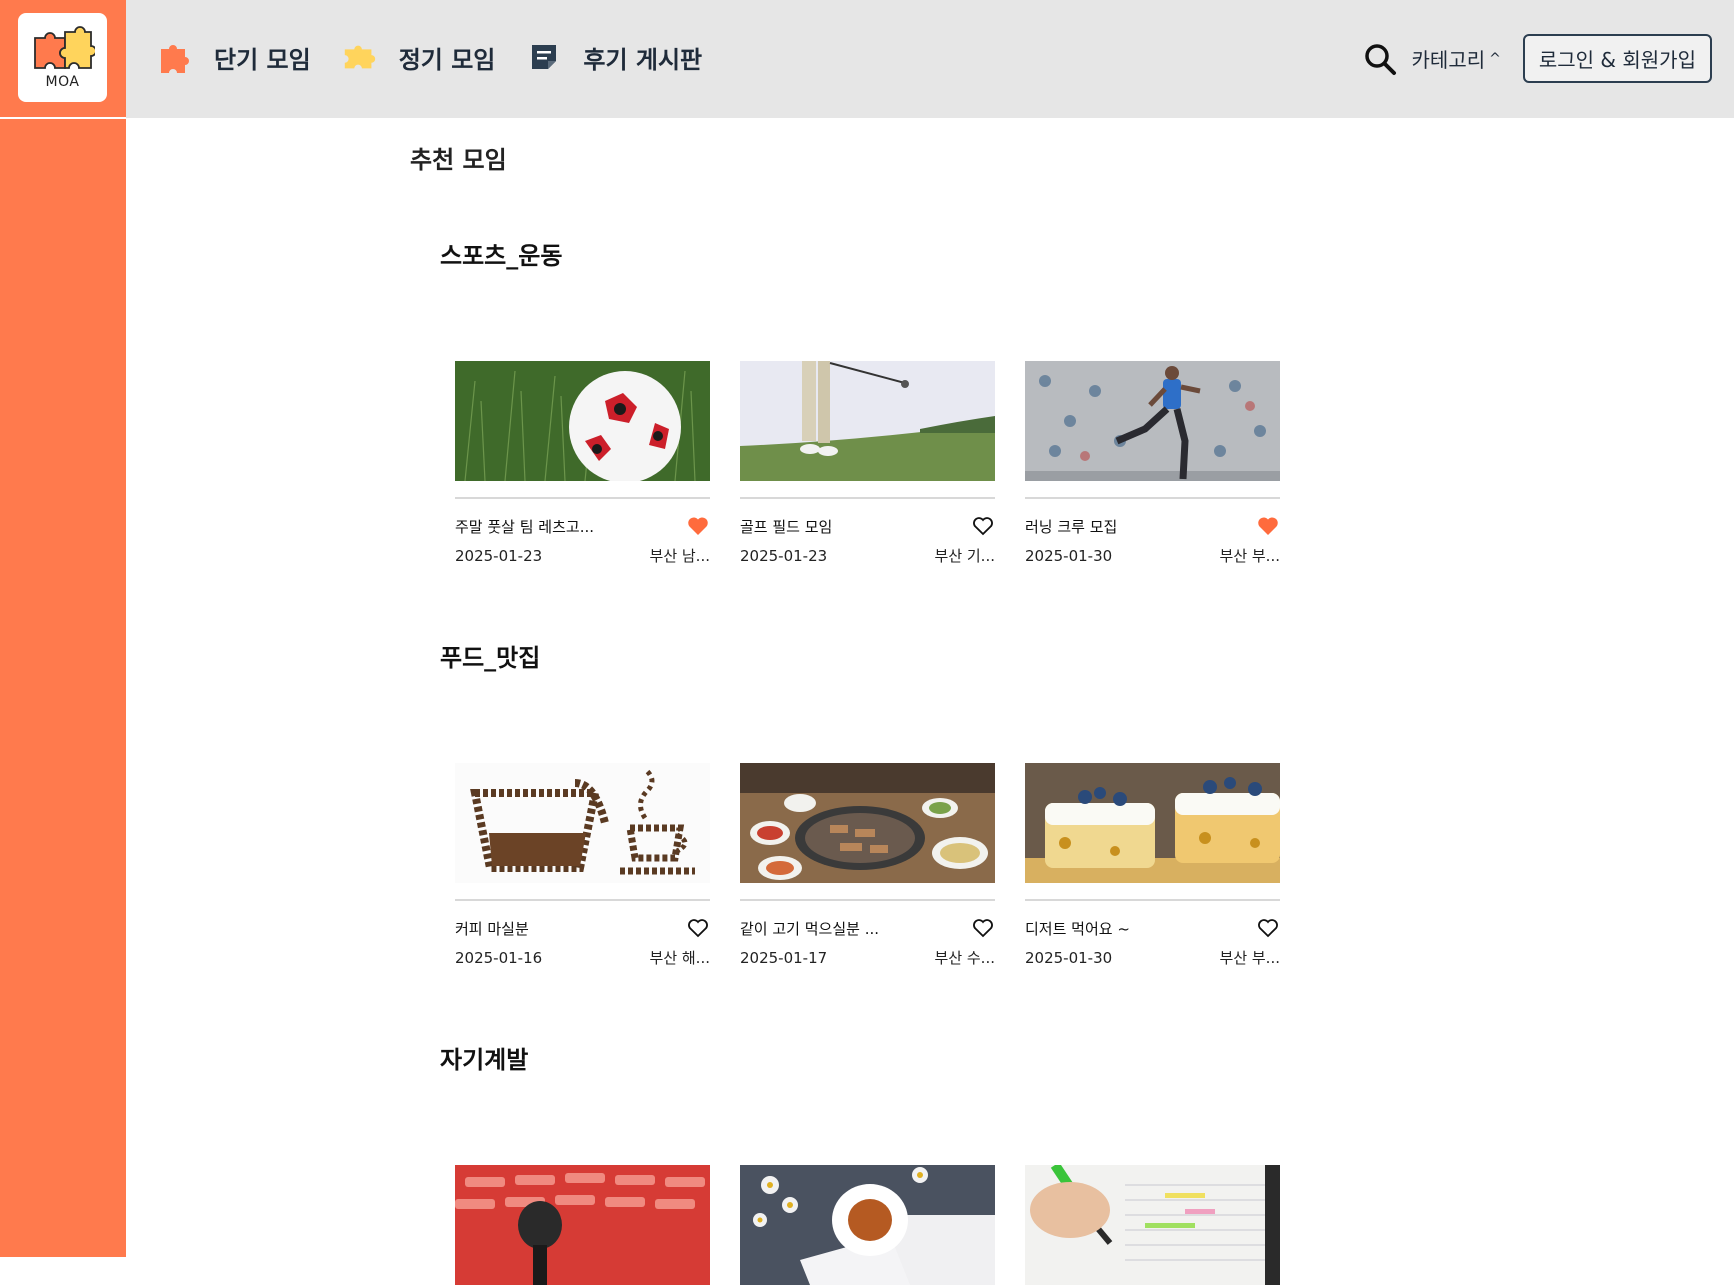 This screenshot has height=1285, width=1734. I want to click on page-title: 추천 모임, so click(458, 160).